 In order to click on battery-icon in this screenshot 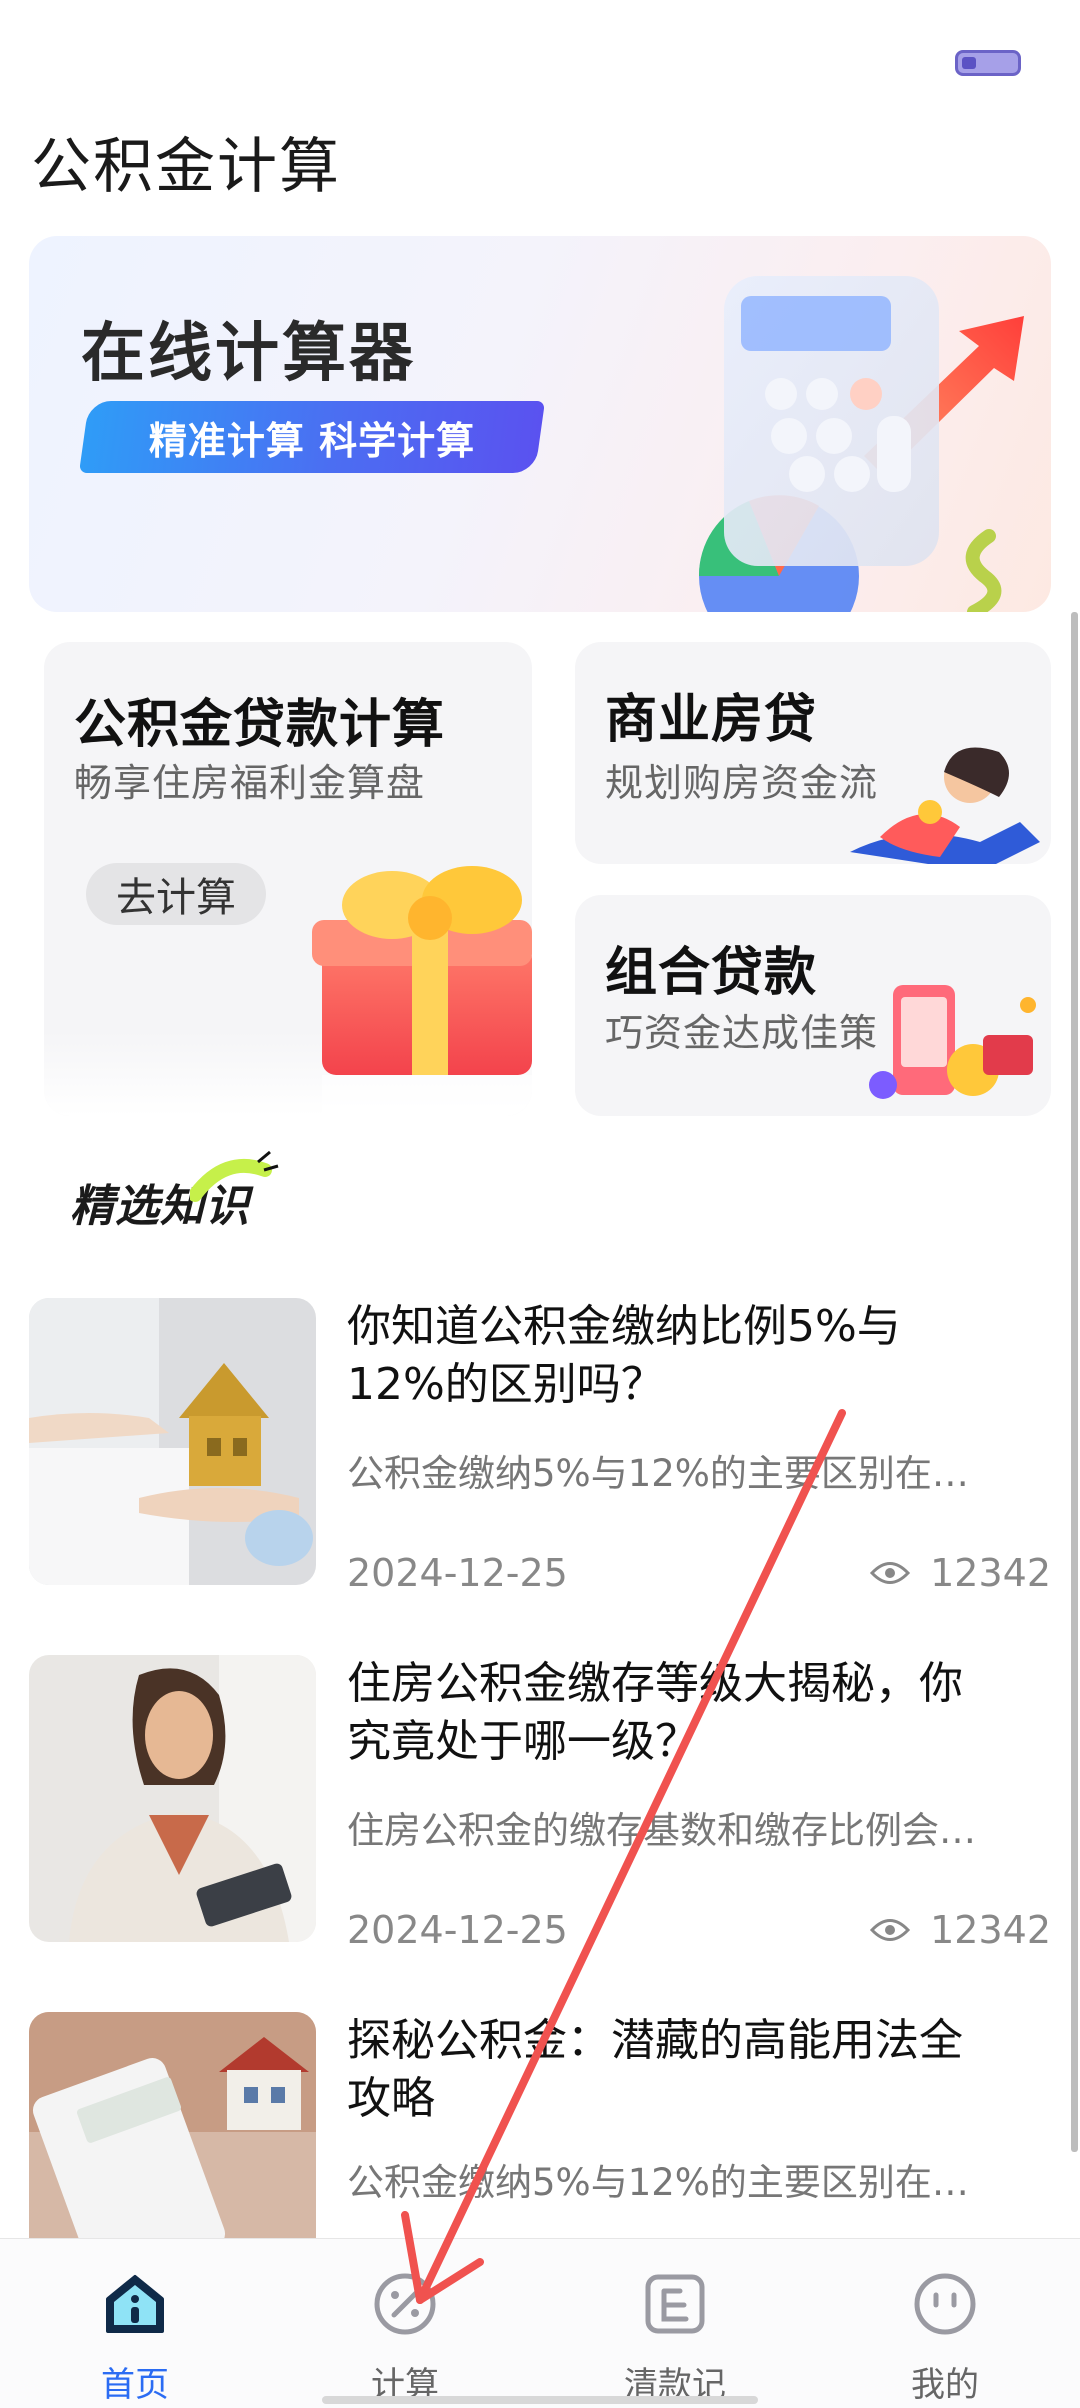, I will do `click(988, 63)`.